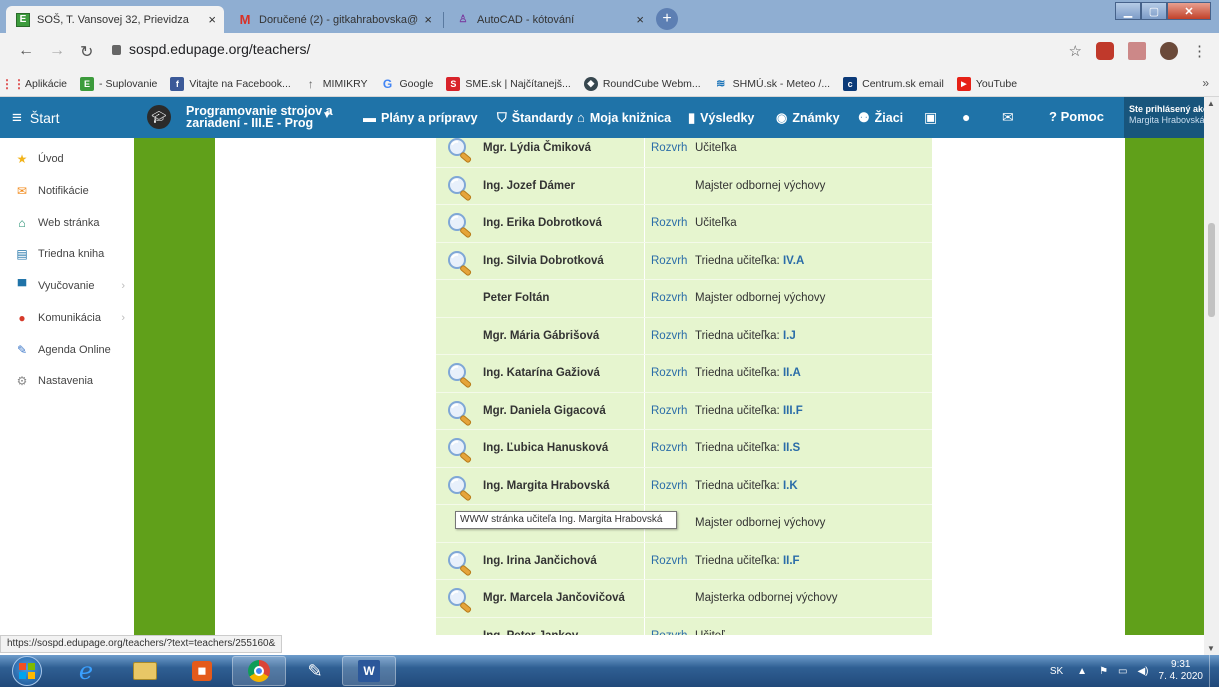 The image size is (1219, 687). I want to click on menu-plany: ▬ Plány a prípravy, so click(420, 117).